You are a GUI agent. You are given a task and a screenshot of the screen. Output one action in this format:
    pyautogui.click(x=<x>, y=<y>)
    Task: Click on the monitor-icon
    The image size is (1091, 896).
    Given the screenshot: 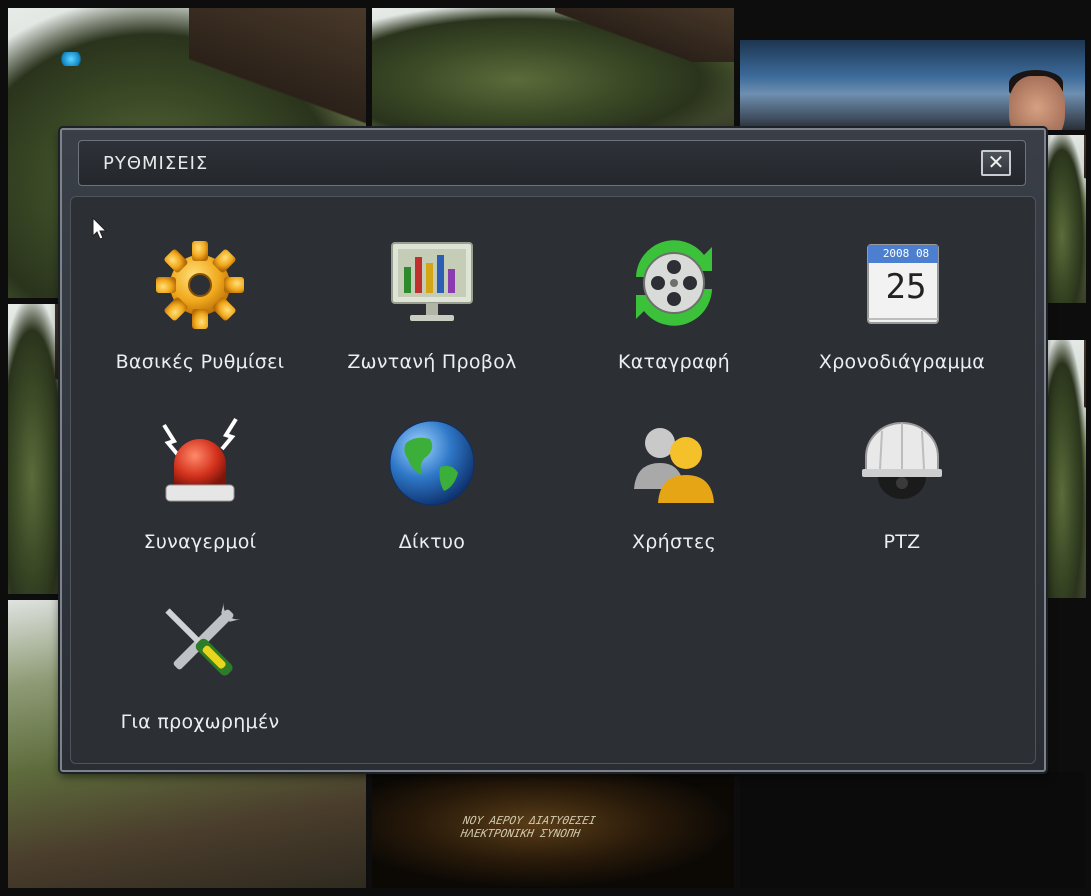 What is the action you would take?
    pyautogui.click(x=432, y=281)
    